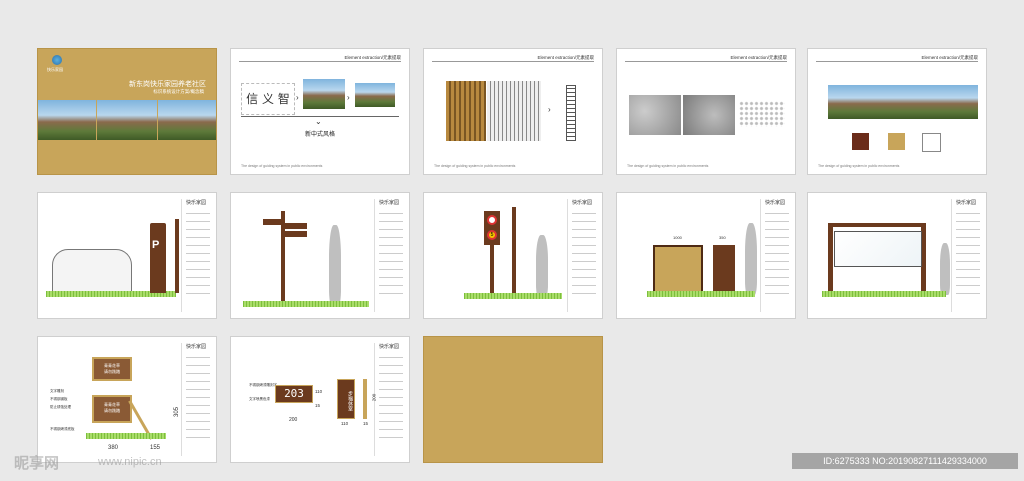  What do you see at coordinates (318, 405) in the screenshot?
I see `dim-t1: 15` at bounding box center [318, 405].